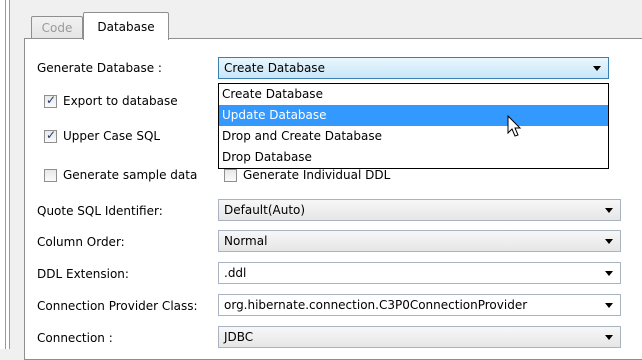 This screenshot has width=642, height=360. I want to click on mouse-pointer-icon, so click(514, 126).